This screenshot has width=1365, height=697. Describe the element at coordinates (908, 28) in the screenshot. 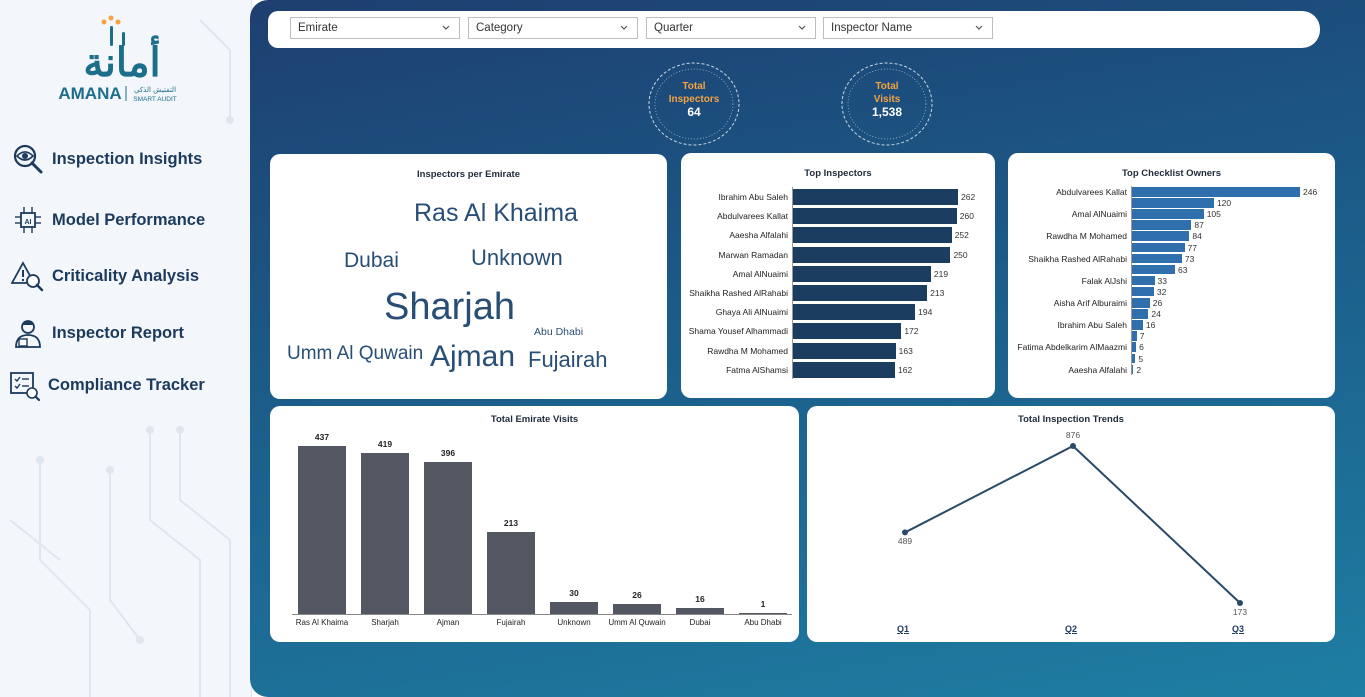

I see `filter-inspector-name: Inspector Name` at that location.